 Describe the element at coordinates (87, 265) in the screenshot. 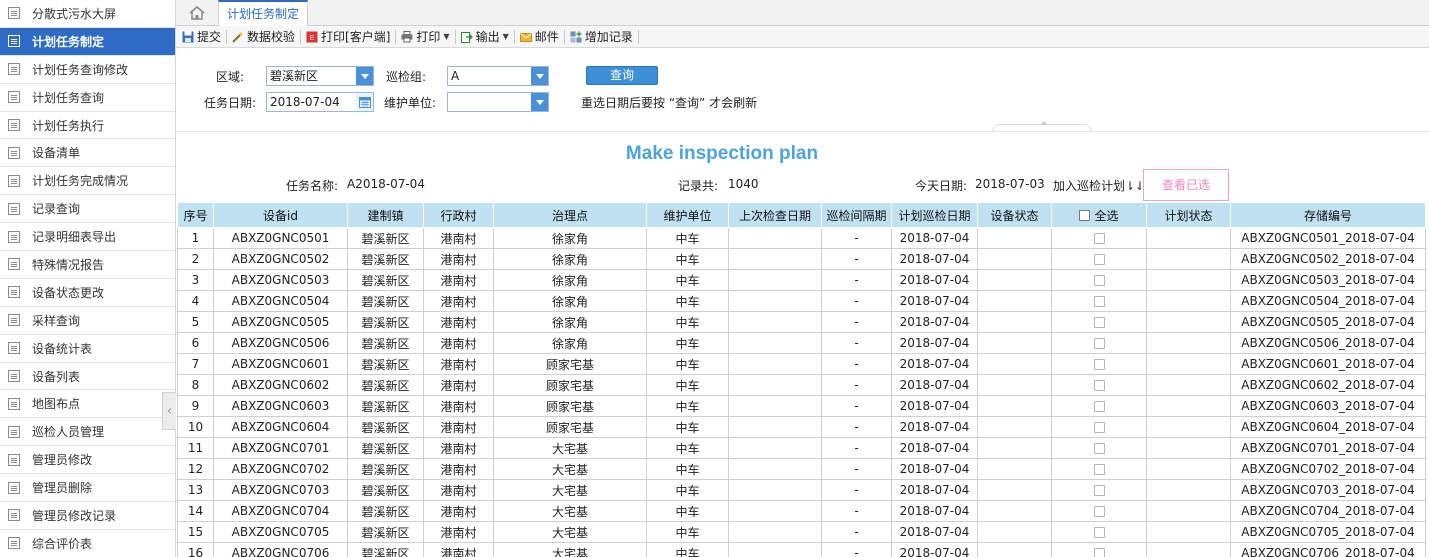

I see `sidebar-item: 特殊情况报告` at that location.